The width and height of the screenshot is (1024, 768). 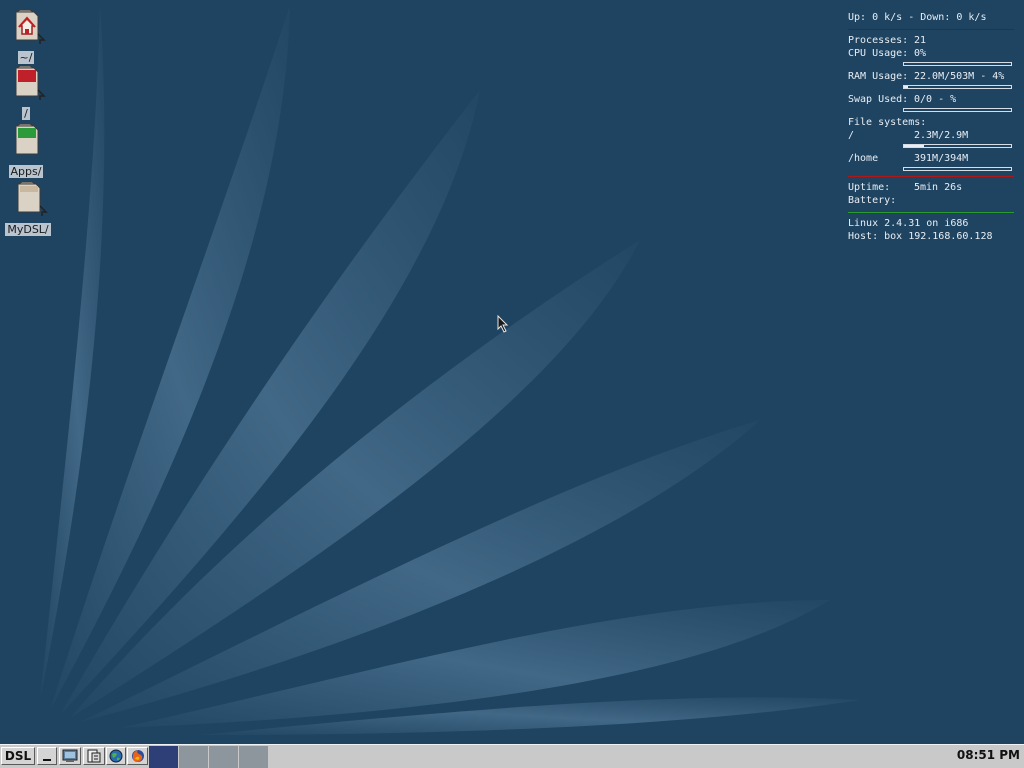 I want to click on swap-usage-row: Swap Used: 0/0 - %, so click(x=902, y=99).